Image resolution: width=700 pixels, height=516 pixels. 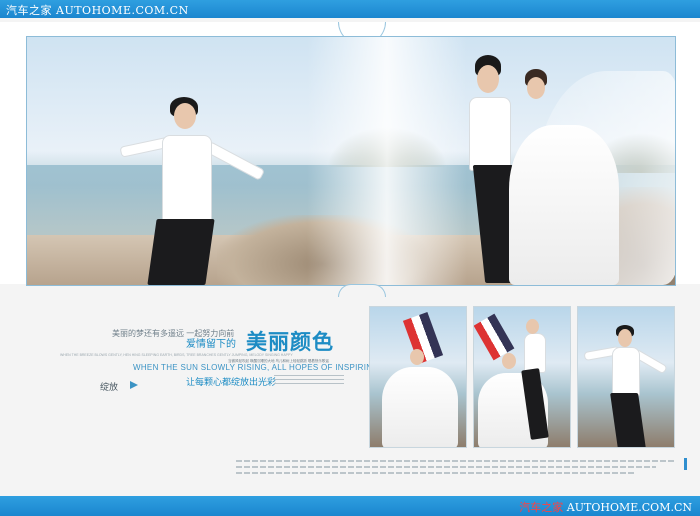 I want to click on bottom-watermark-bar: 汽车之家 AUTOHOME.COM.CN, so click(x=350, y=506).